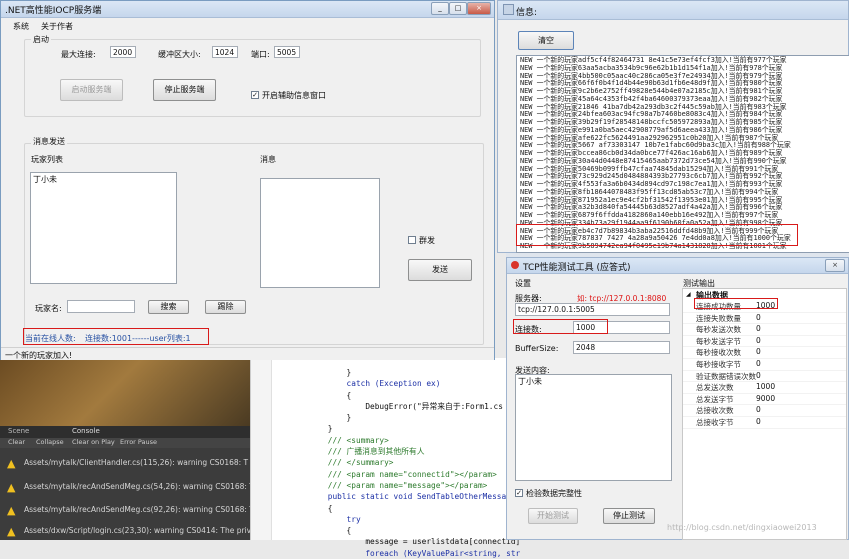  I want to click on broadcast-checkbox, so click(412, 240).